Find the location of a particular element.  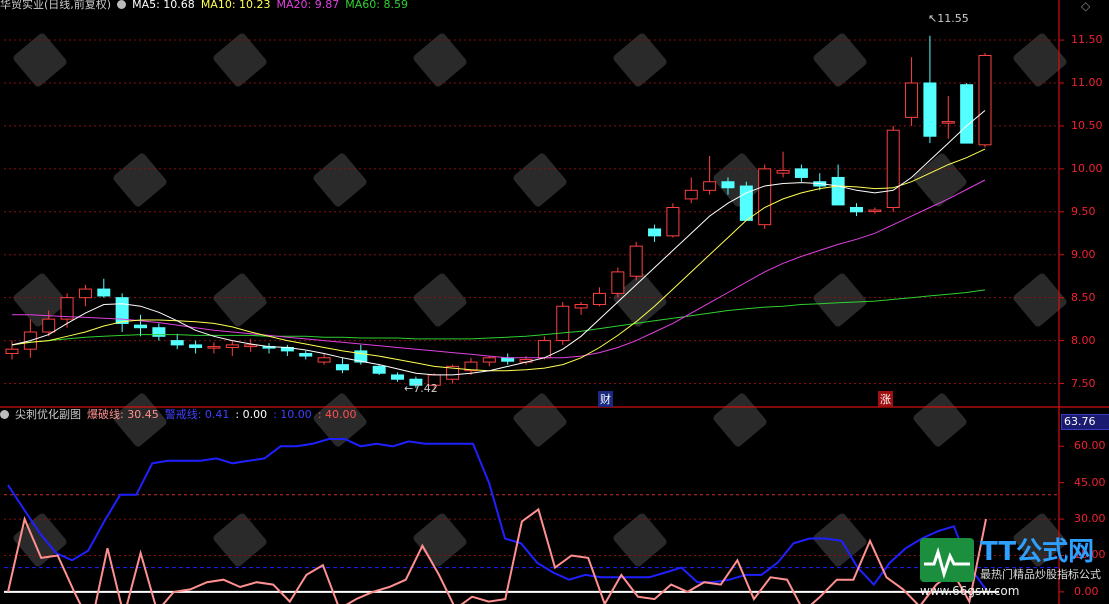

line1-label: 爆破线: 30.45 is located at coordinates (123, 414).